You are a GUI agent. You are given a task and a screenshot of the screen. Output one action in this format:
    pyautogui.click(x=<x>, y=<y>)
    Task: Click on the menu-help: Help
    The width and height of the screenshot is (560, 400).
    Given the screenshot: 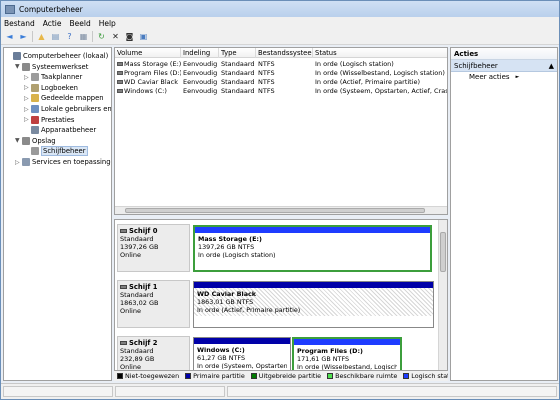 What is the action you would take?
    pyautogui.click(x=107, y=23)
    